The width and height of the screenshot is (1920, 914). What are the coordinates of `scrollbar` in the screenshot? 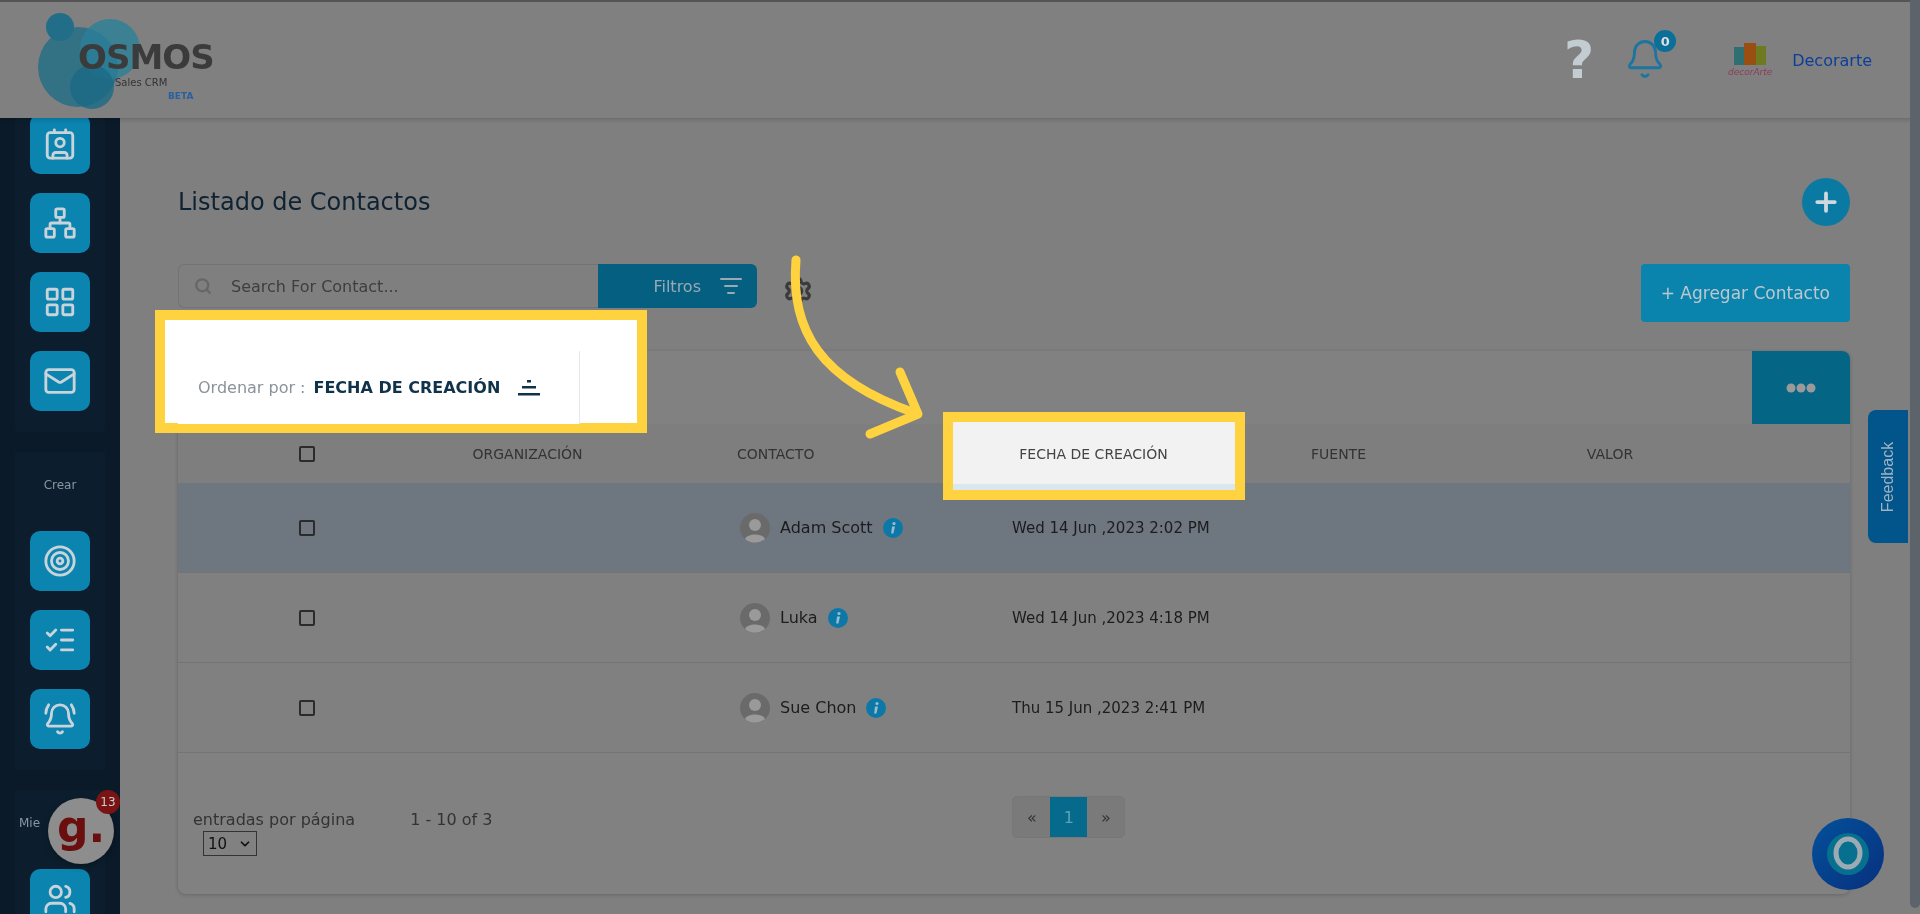 It's located at (1915, 454).